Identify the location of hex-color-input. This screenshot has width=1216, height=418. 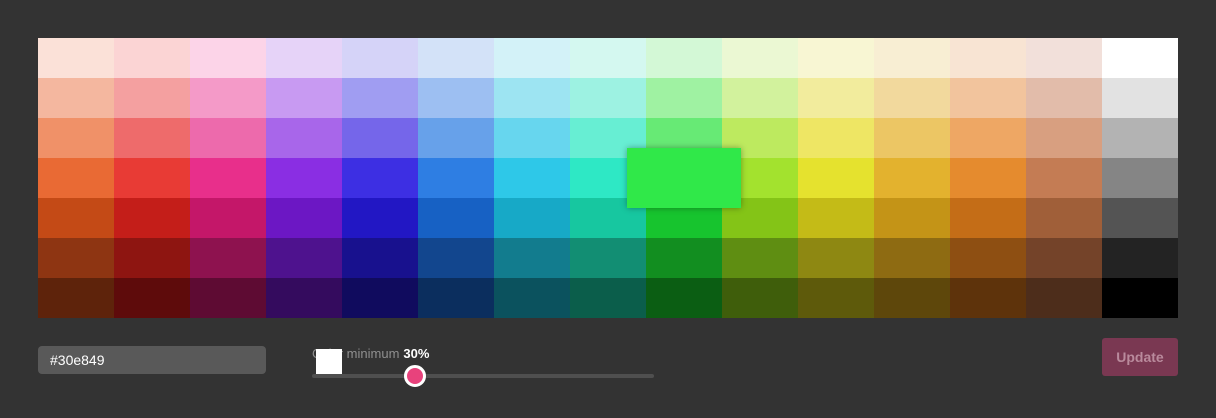
(152, 360).